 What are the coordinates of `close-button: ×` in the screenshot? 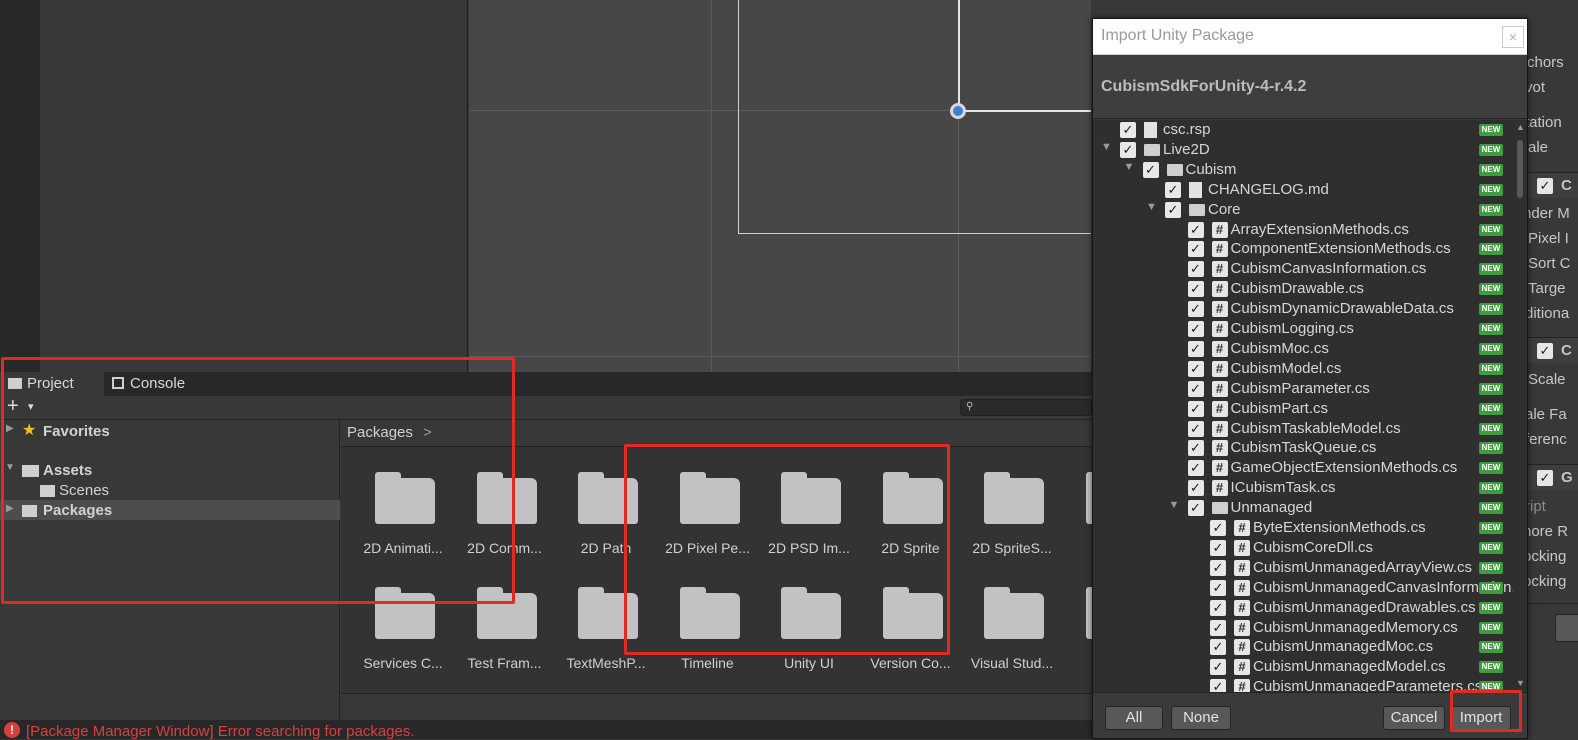 It's located at (1513, 37).